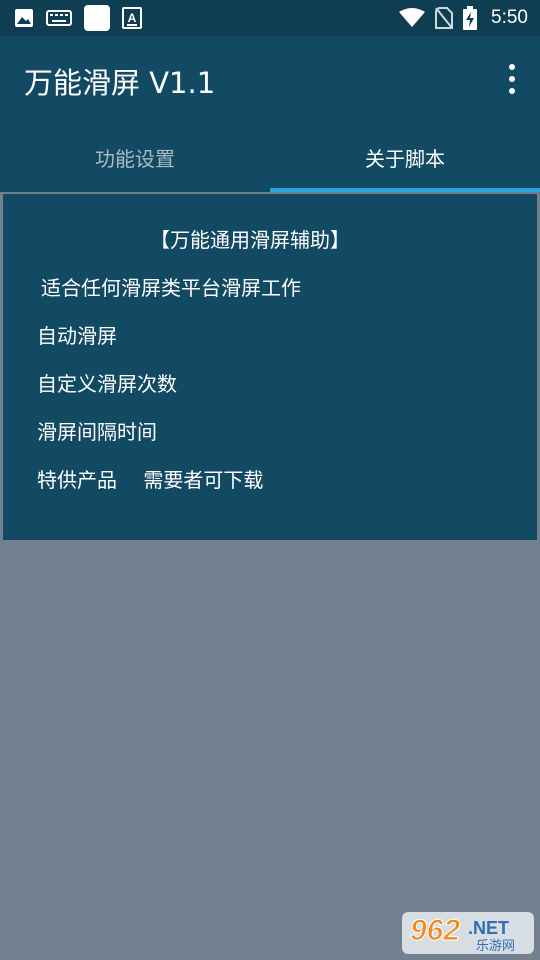 The width and height of the screenshot is (540, 960). Describe the element at coordinates (59, 18) in the screenshot. I see `keyboard-icon` at that location.